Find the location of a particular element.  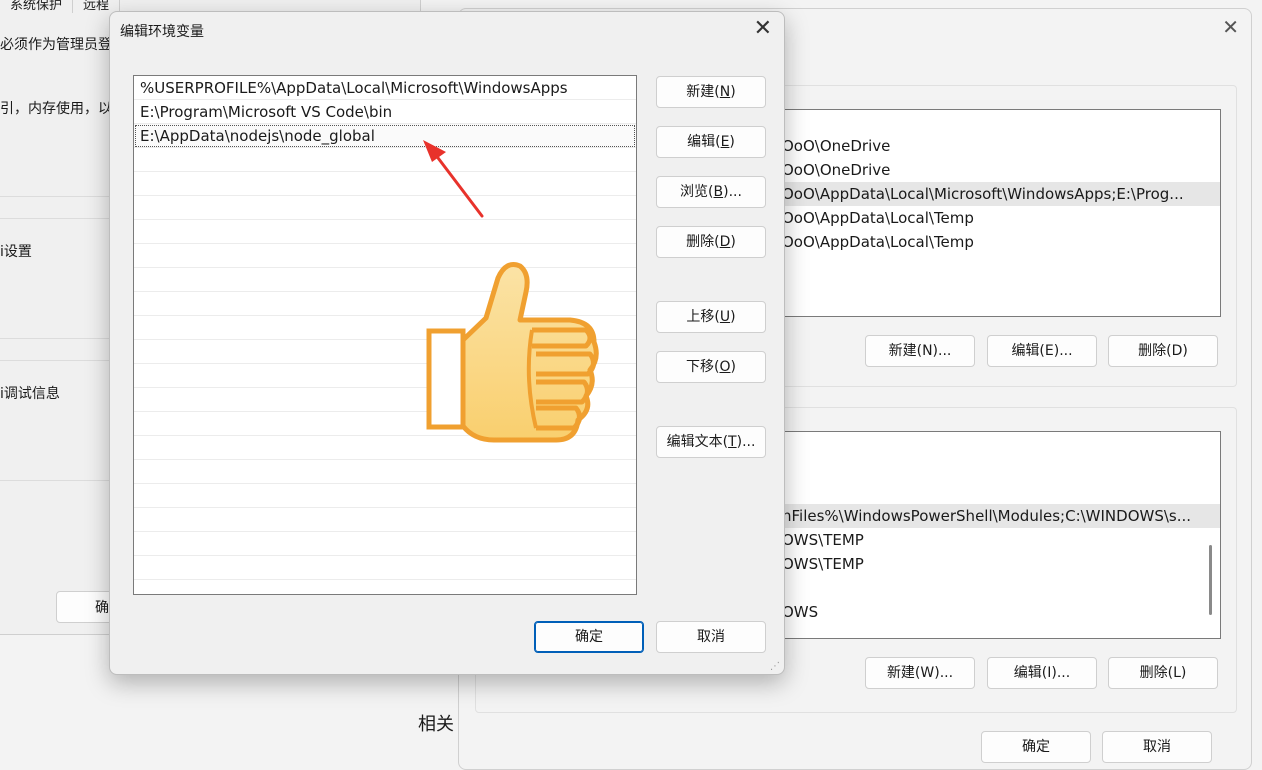

thumbs-up-icon is located at coordinates (512, 352).